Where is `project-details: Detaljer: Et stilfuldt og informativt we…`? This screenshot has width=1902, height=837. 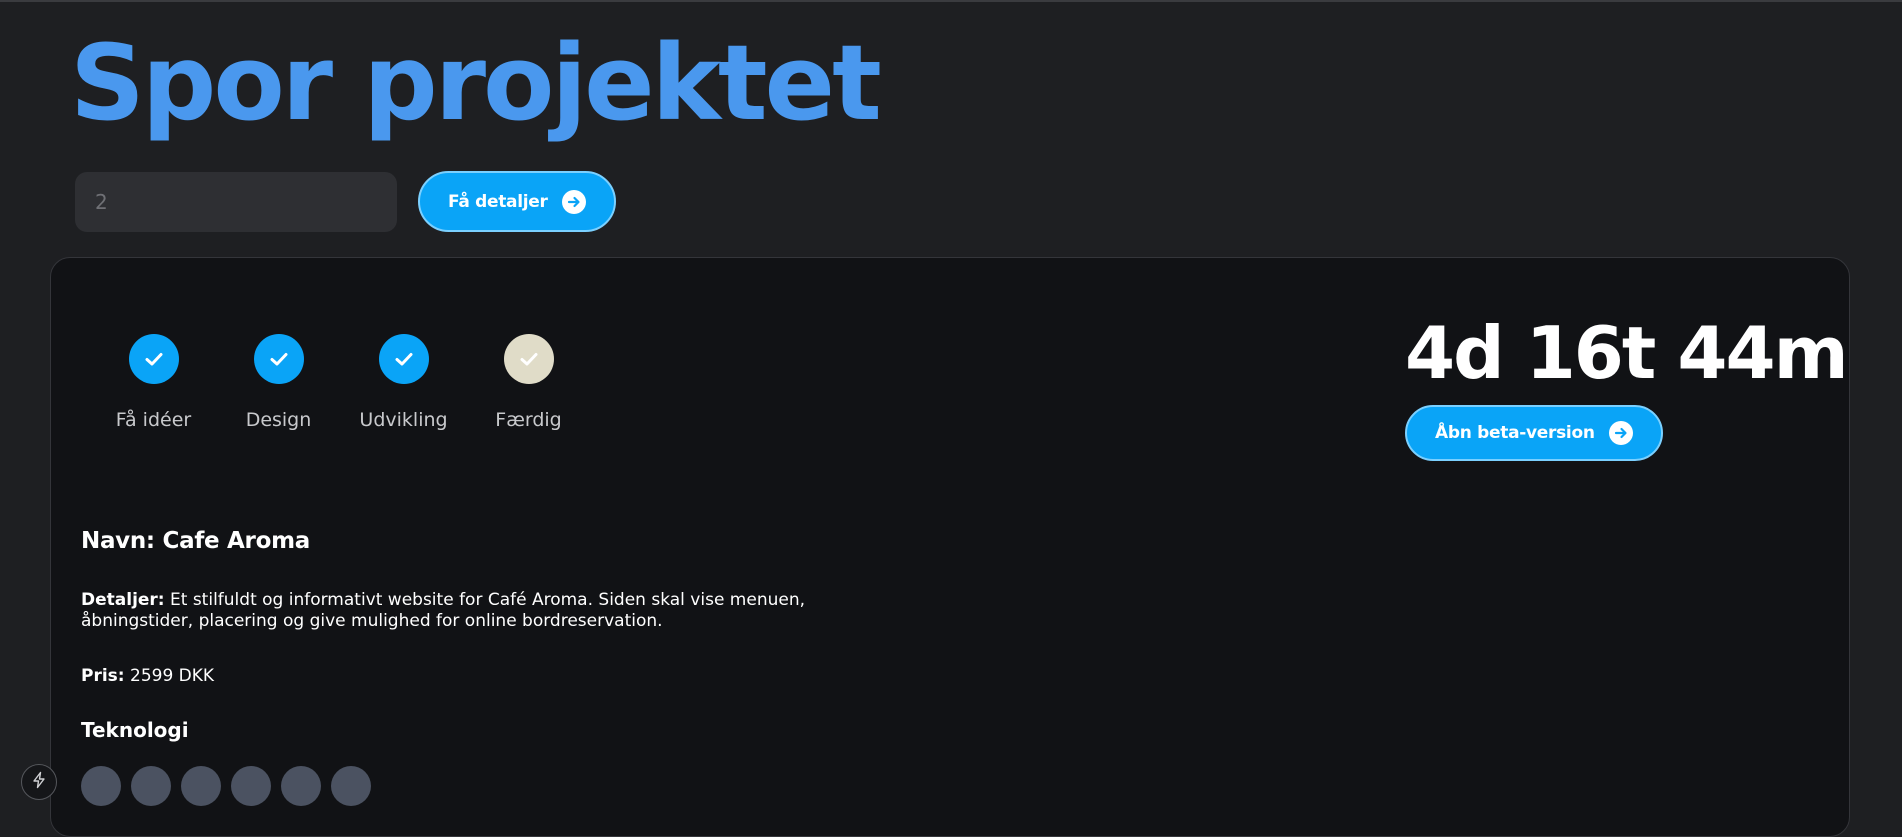
project-details: Detaljer: Et stilfuldt og informativt we… is located at coordinates (481, 611).